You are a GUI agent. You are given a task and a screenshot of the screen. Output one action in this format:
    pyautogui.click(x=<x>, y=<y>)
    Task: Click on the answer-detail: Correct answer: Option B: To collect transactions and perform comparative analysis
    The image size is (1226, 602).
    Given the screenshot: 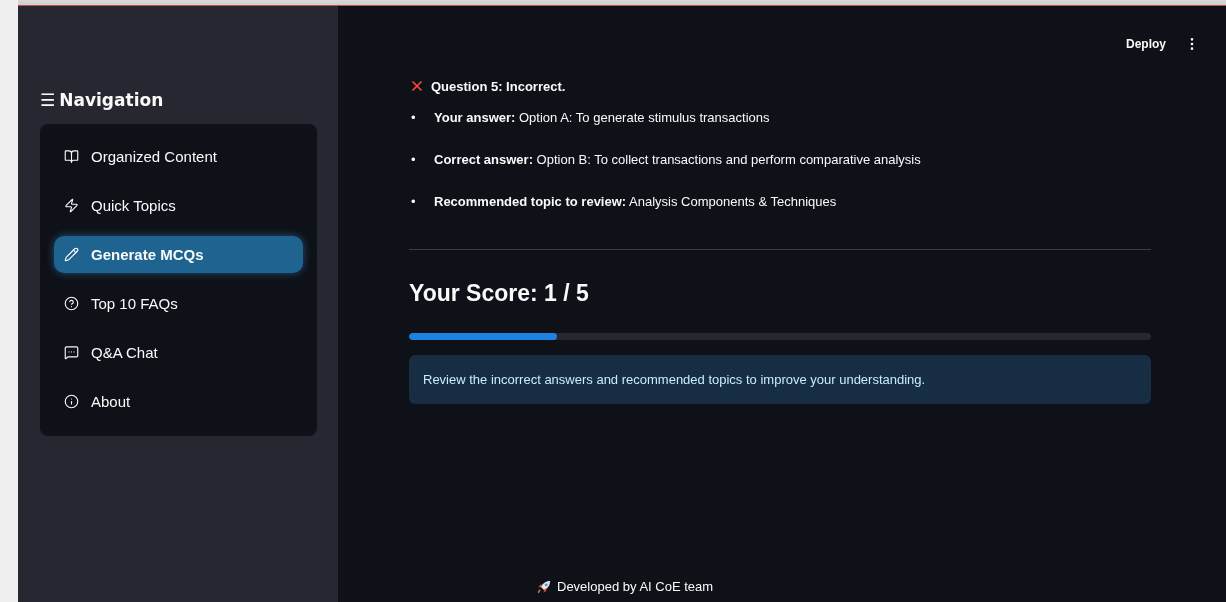 What is the action you would take?
    pyautogui.click(x=677, y=160)
    